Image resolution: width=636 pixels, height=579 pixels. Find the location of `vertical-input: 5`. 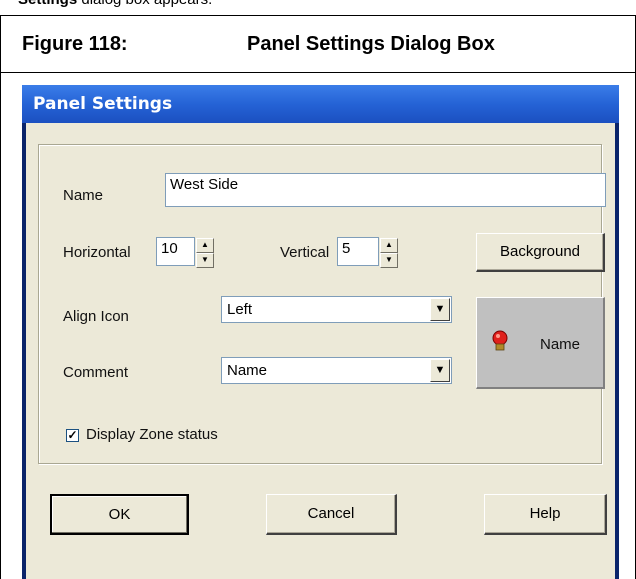

vertical-input: 5 is located at coordinates (358, 251).